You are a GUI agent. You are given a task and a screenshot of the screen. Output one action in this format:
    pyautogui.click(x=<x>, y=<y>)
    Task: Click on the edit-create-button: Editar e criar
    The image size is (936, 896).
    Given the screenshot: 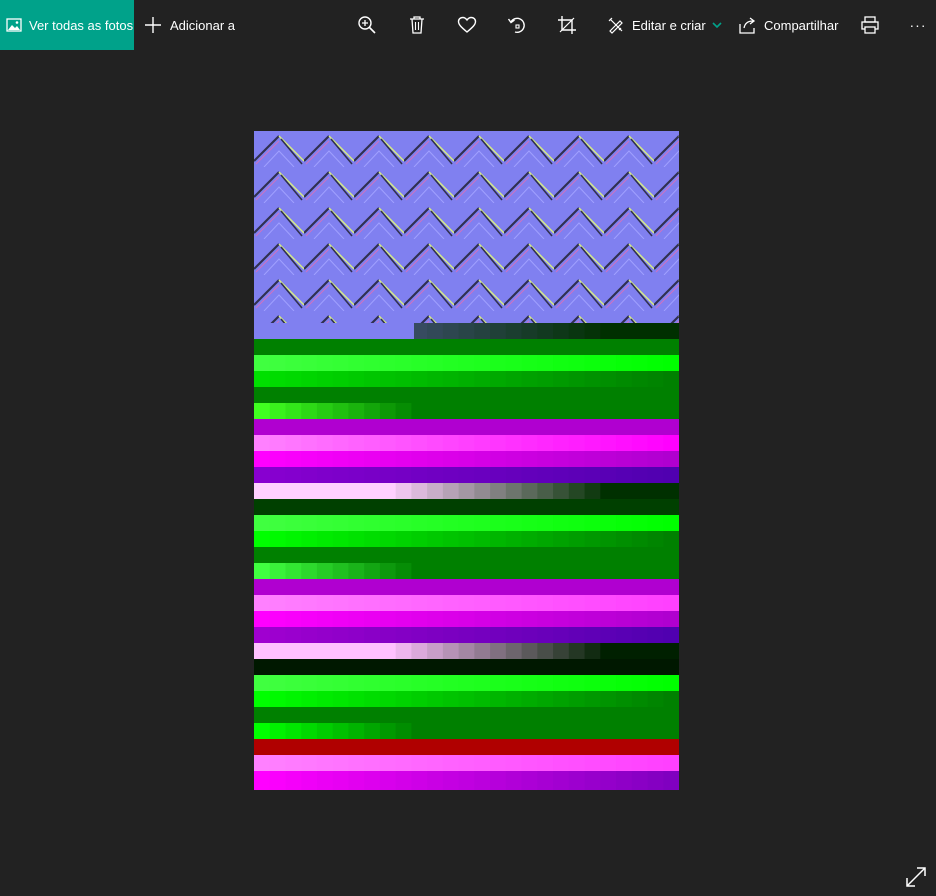 What is the action you would take?
    pyautogui.click(x=664, y=25)
    